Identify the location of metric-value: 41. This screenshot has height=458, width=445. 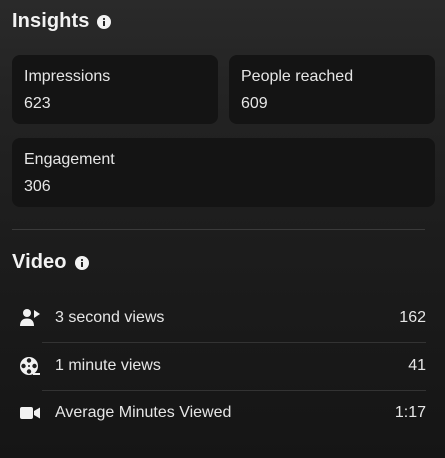
(417, 365).